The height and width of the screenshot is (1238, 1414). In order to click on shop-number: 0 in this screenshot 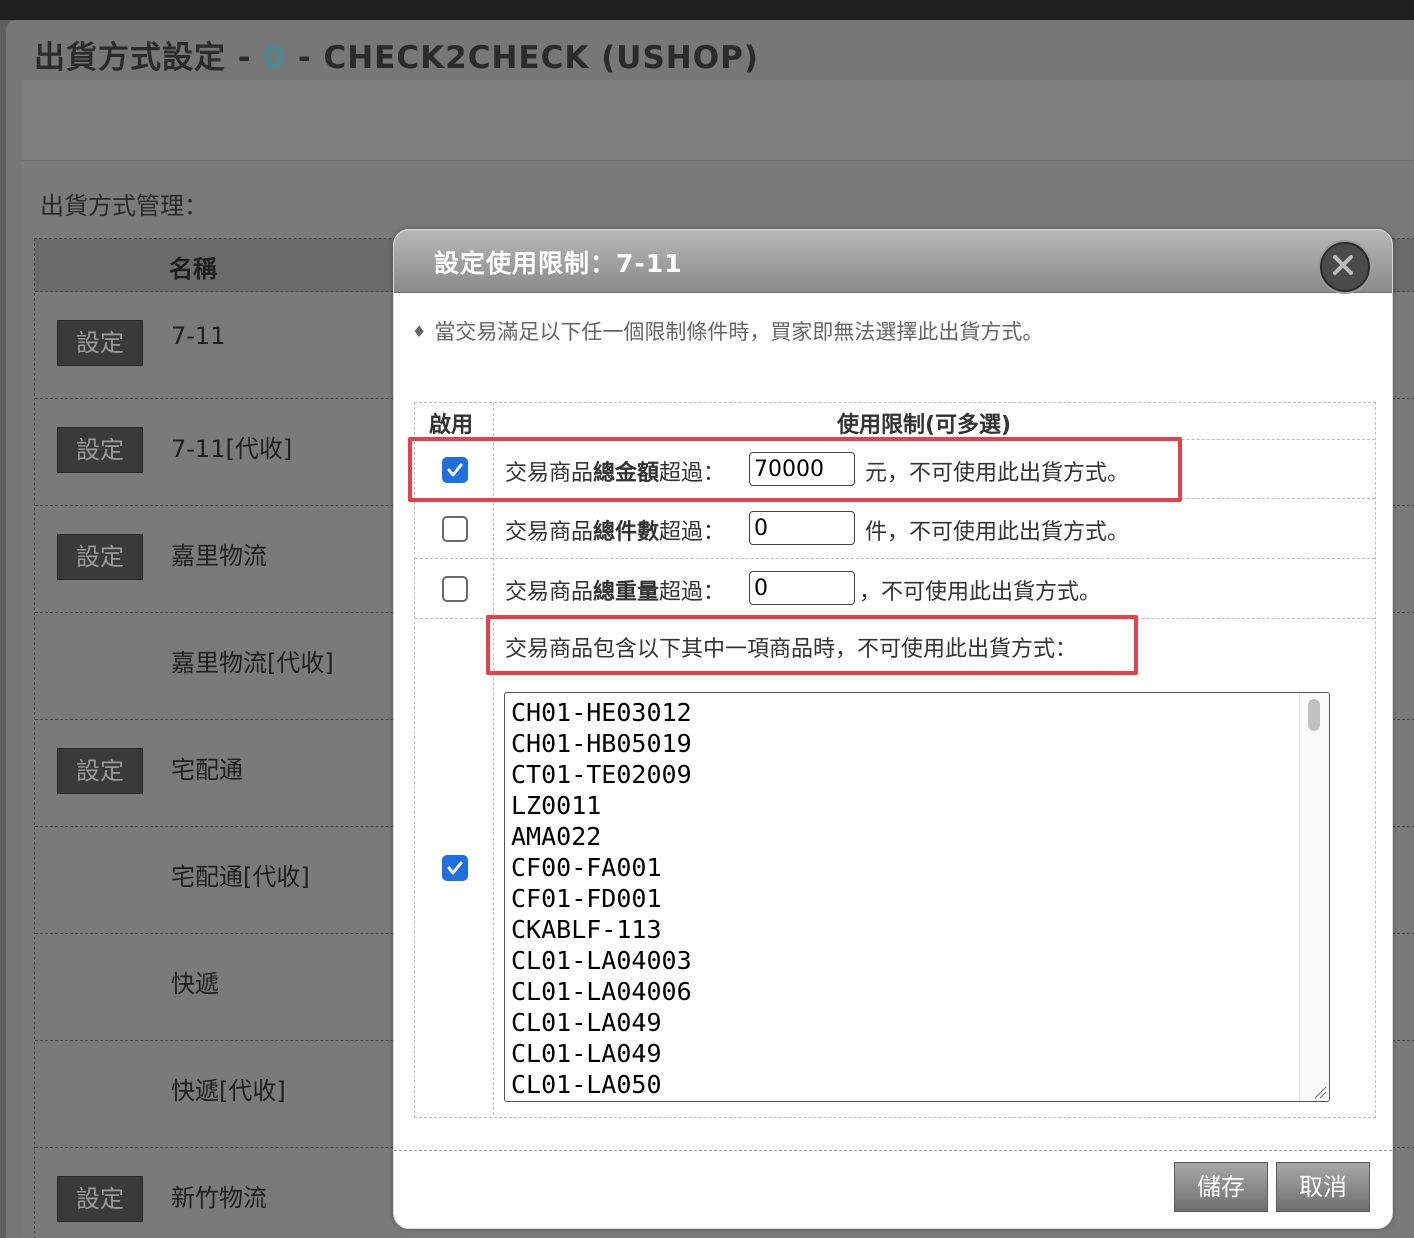, I will do `click(275, 58)`.